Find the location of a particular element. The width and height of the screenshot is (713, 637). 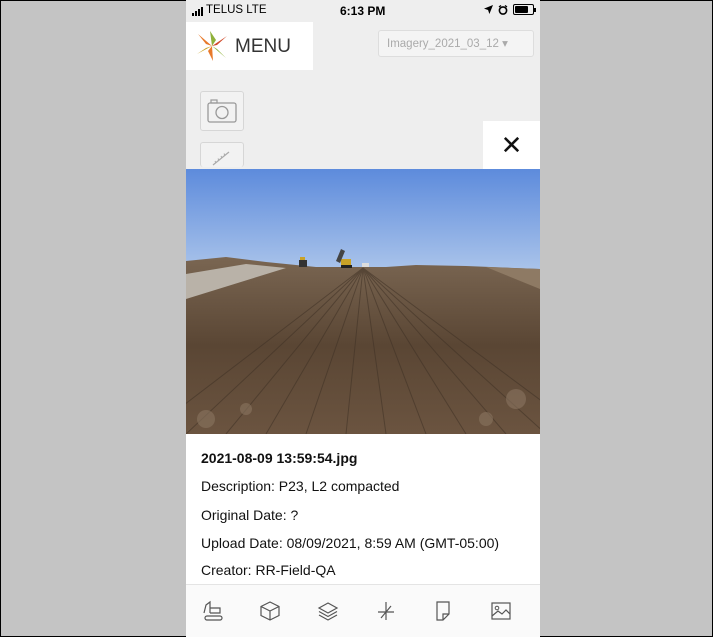

excavator-icon is located at coordinates (213, 611).